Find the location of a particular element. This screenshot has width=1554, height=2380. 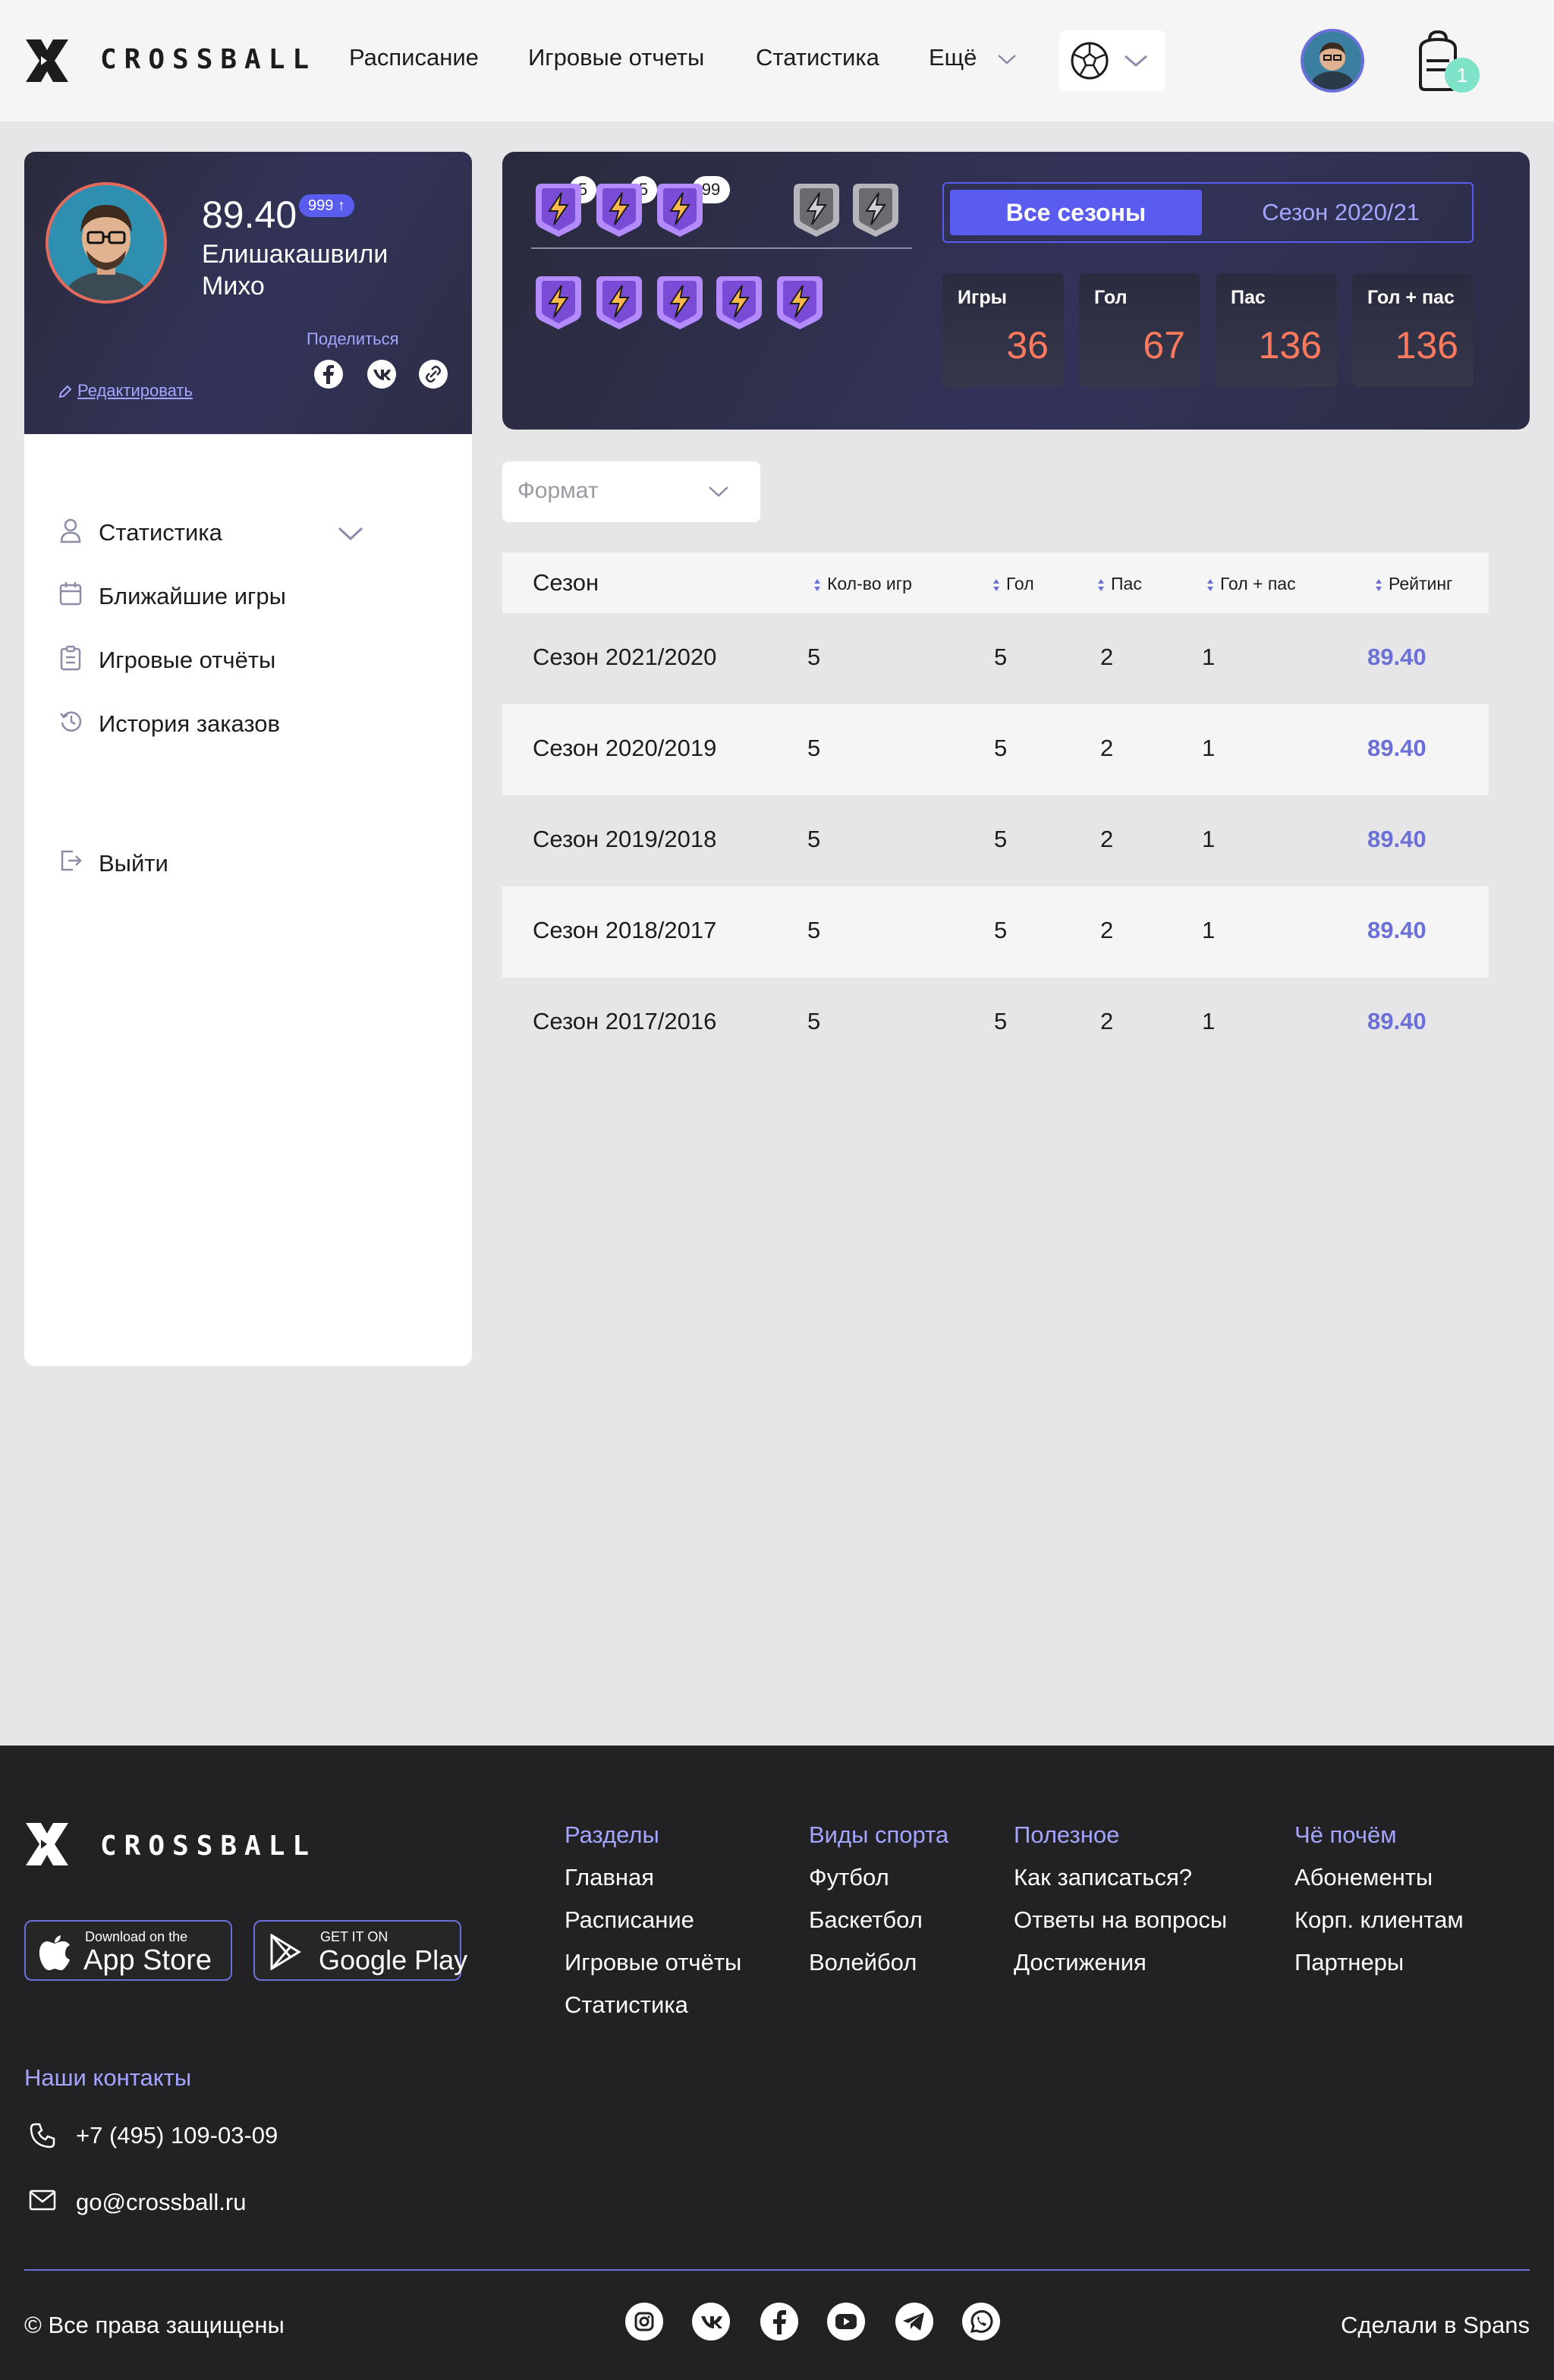

footer-link: Достижения is located at coordinates (1080, 1962).